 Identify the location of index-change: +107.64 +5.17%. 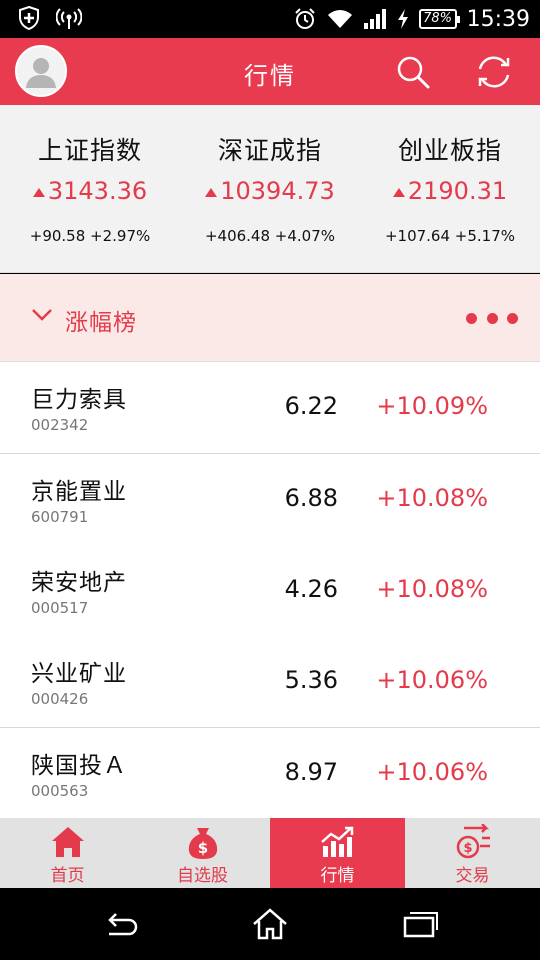
(450, 236).